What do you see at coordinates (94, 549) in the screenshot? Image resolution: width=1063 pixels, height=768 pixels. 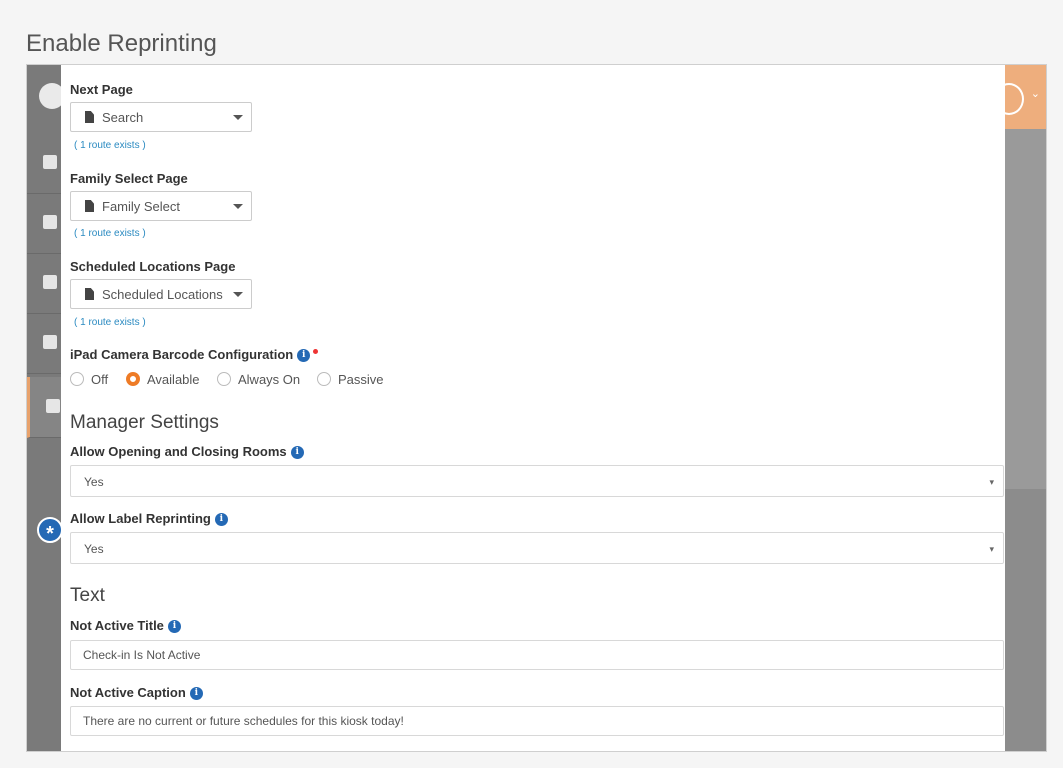 I see `allow-reprint-value: Yes` at bounding box center [94, 549].